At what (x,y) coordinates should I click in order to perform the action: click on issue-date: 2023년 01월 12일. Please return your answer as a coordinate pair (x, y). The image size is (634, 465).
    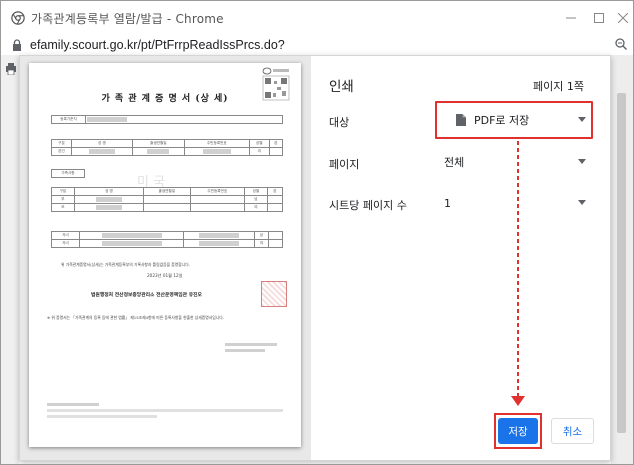
    Looking at the image, I should click on (165, 275).